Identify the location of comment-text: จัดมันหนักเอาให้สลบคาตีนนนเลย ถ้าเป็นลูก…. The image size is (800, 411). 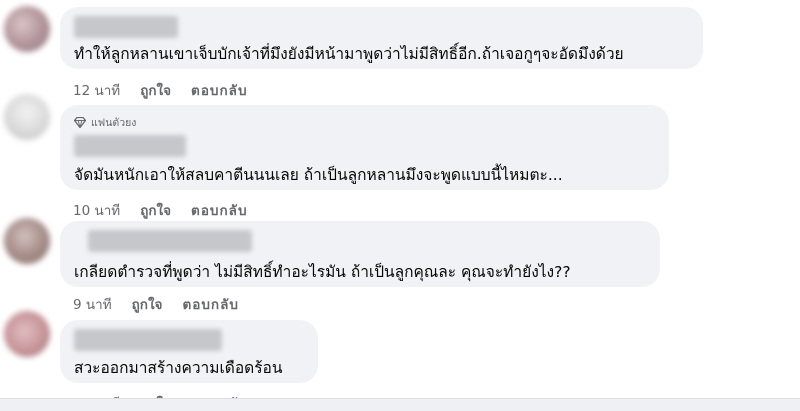
(318, 175).